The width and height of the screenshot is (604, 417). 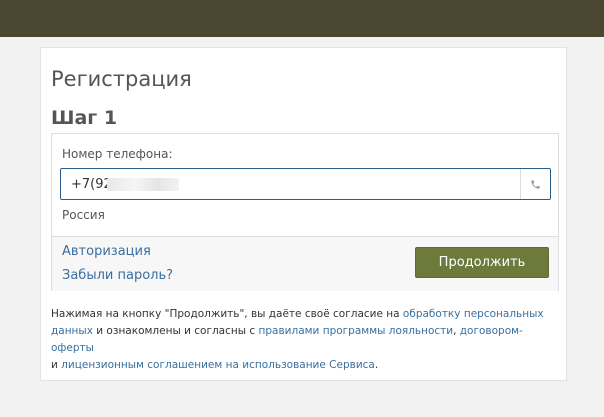 What do you see at coordinates (300, 365) in the screenshot?
I see `service-usage-link: на использование Сервиса` at bounding box center [300, 365].